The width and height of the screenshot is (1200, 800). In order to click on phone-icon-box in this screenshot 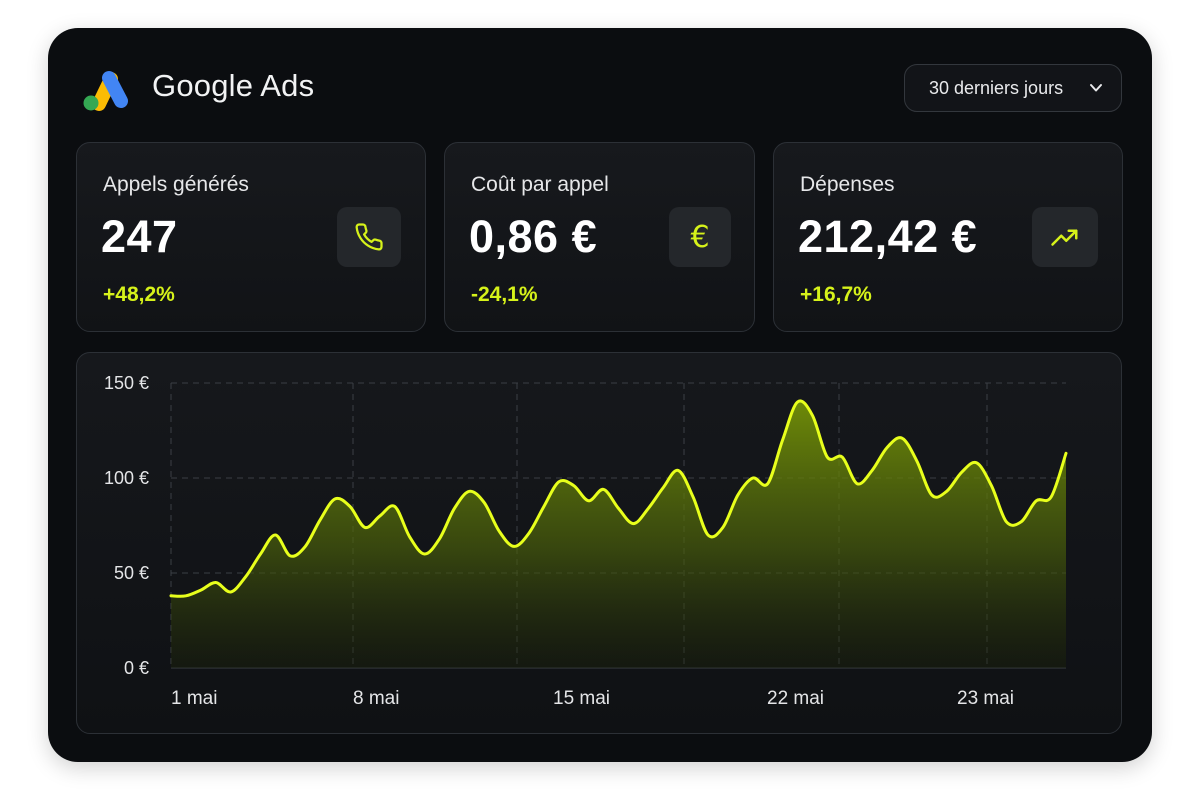, I will do `click(369, 237)`.